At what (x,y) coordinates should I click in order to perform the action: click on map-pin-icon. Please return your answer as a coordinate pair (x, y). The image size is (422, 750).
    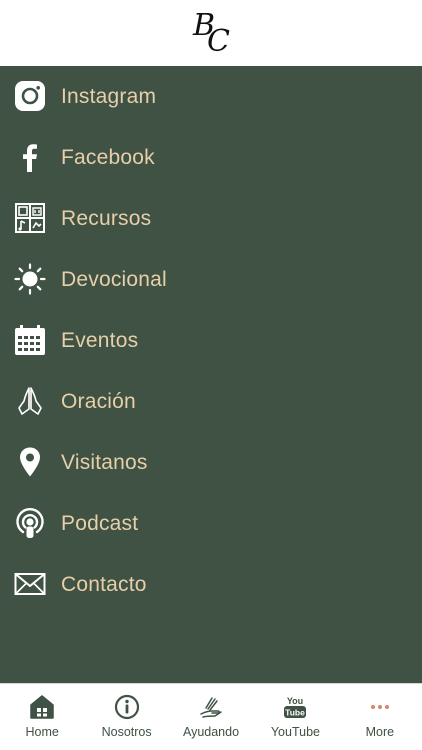
    Looking at the image, I should click on (30, 462).